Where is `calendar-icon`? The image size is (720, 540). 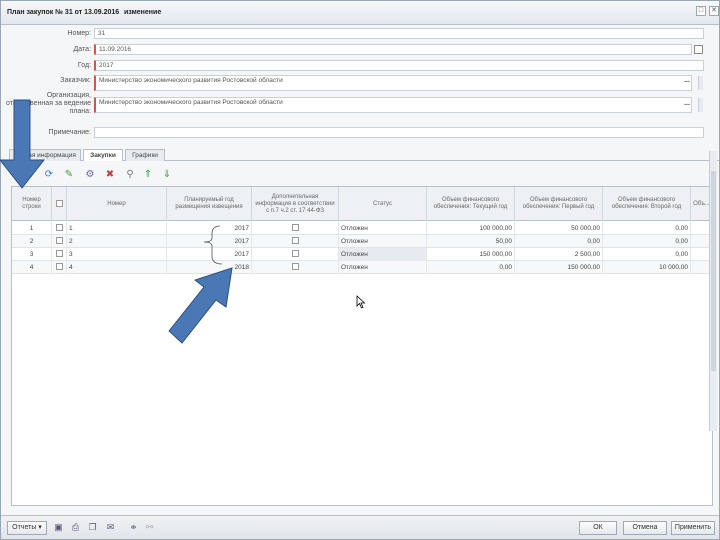 calendar-icon is located at coordinates (698, 49).